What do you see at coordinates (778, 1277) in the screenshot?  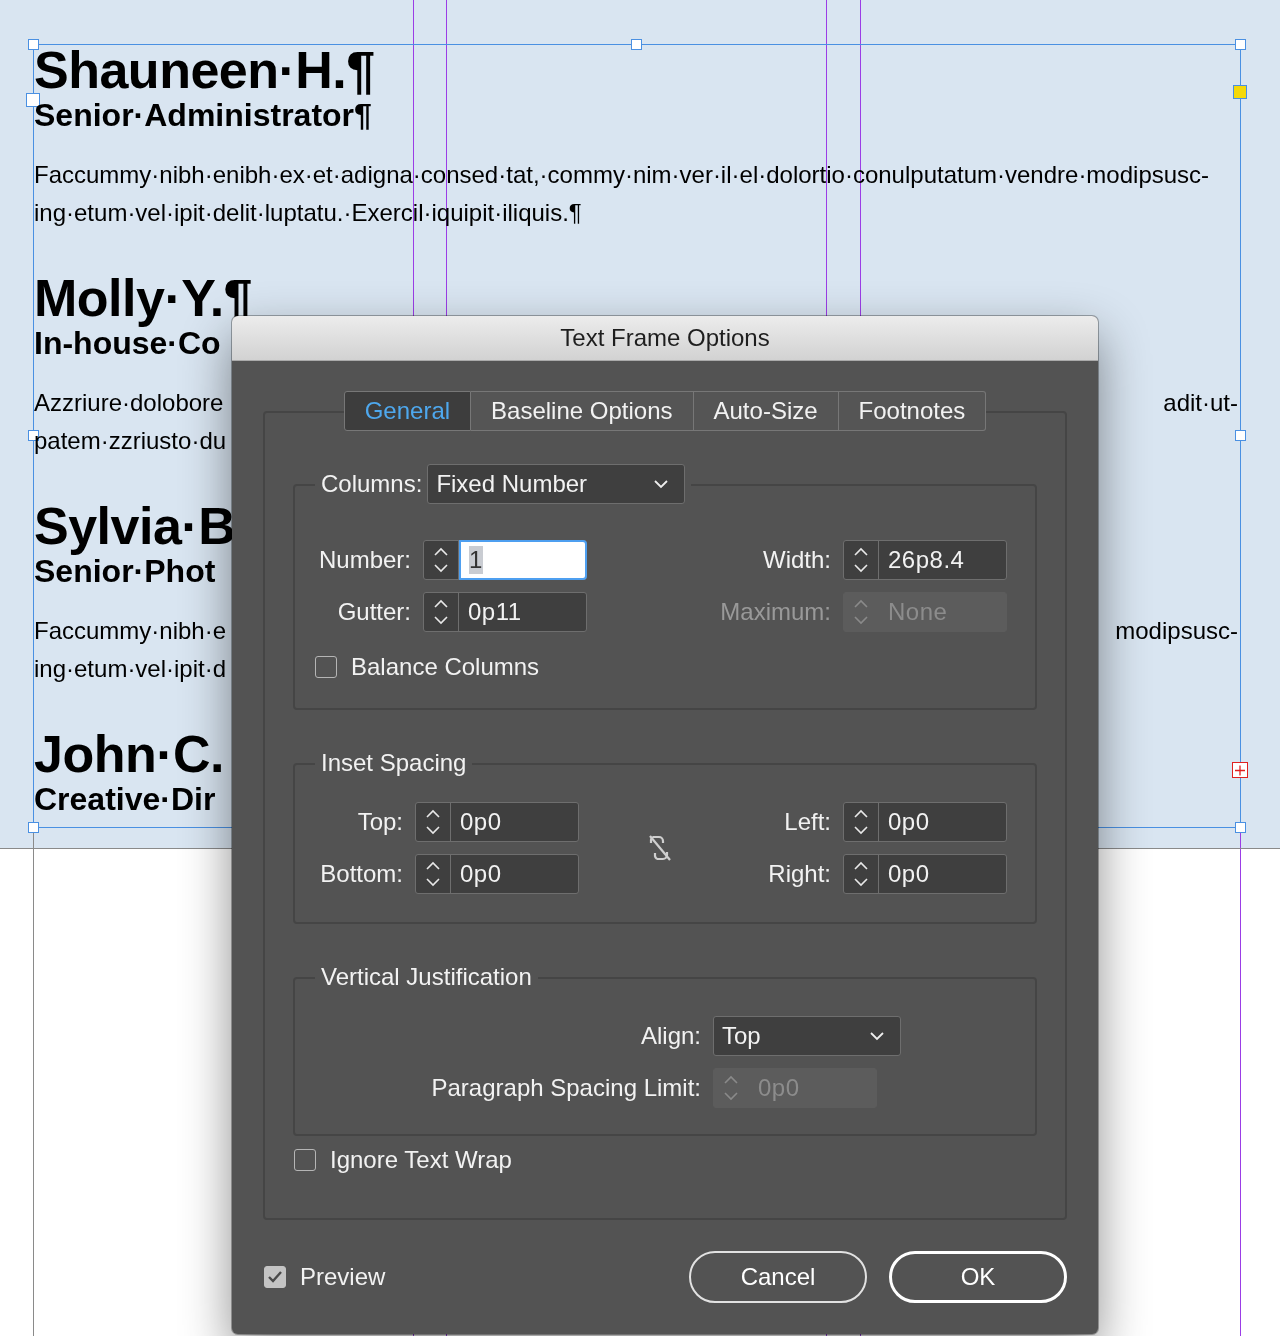 I see `cancel-button: Cancel` at bounding box center [778, 1277].